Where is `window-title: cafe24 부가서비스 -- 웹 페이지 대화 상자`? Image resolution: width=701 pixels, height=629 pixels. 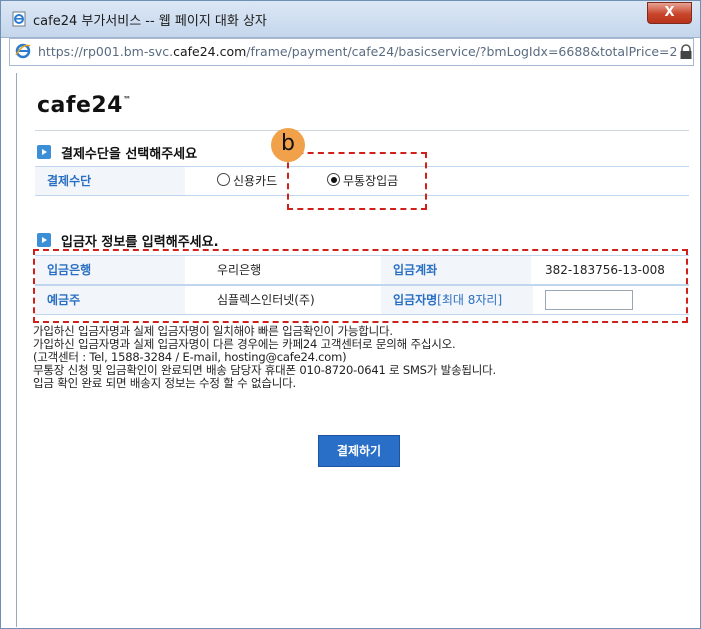 window-title: cafe24 부가서비스 -- 웹 페이지 대화 상자 is located at coordinates (150, 21).